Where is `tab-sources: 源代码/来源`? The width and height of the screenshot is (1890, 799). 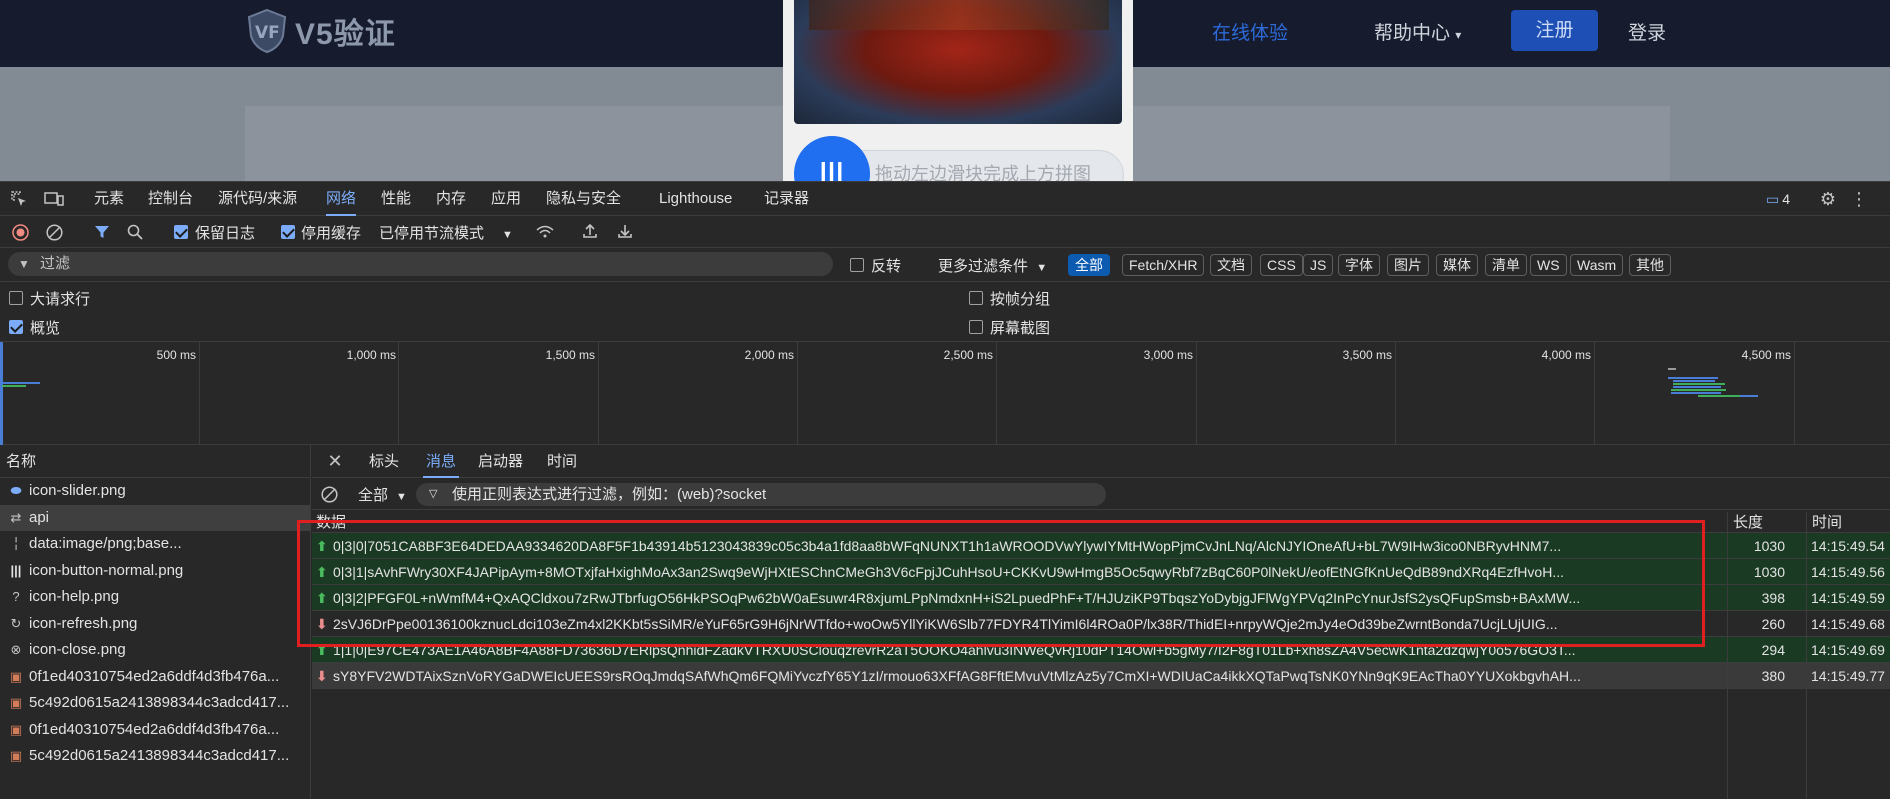 tab-sources: 源代码/来源 is located at coordinates (257, 199).